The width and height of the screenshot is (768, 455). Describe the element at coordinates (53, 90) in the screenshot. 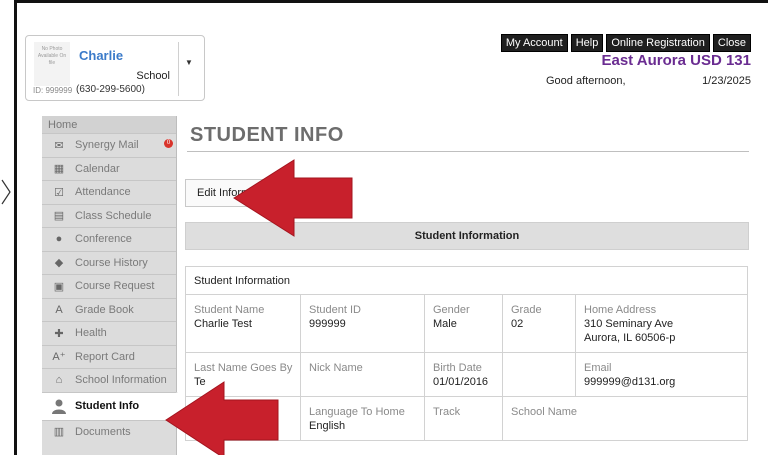

I see `student-id: ID: 999999` at that location.